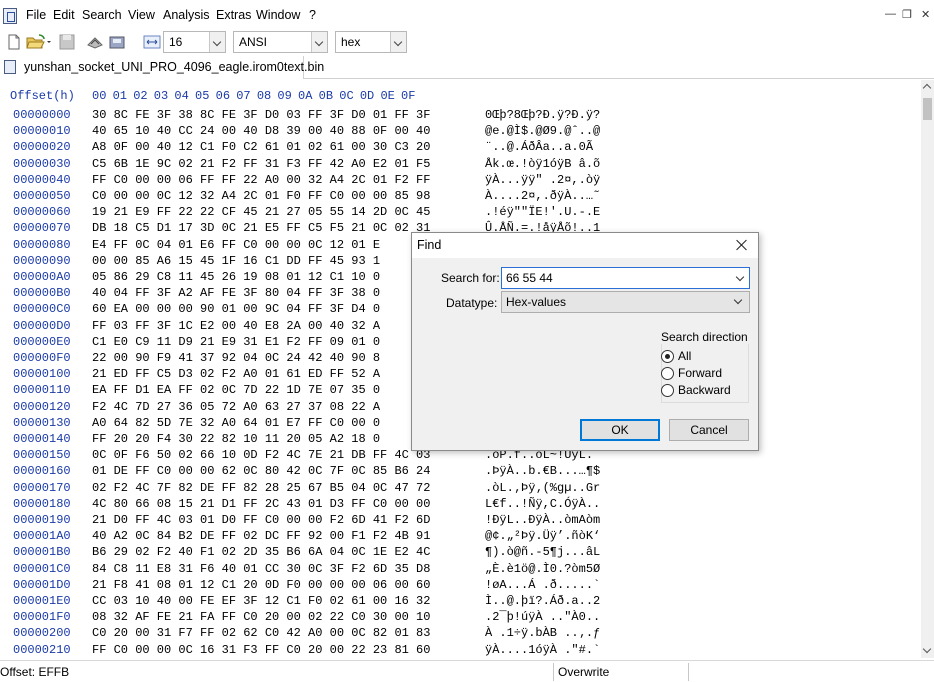 This screenshot has width=934, height=682. Describe the element at coordinates (625, 302) in the screenshot. I see `datatype-select: Hex-values` at that location.